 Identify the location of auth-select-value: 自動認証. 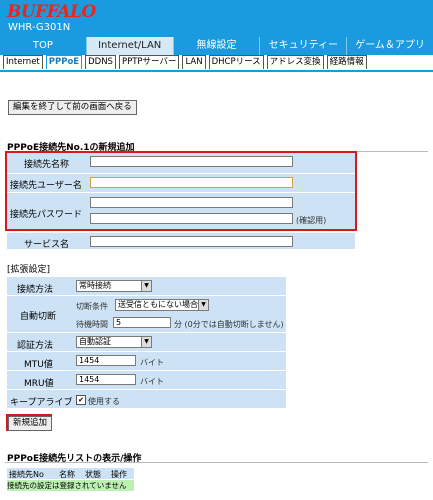
(95, 341).